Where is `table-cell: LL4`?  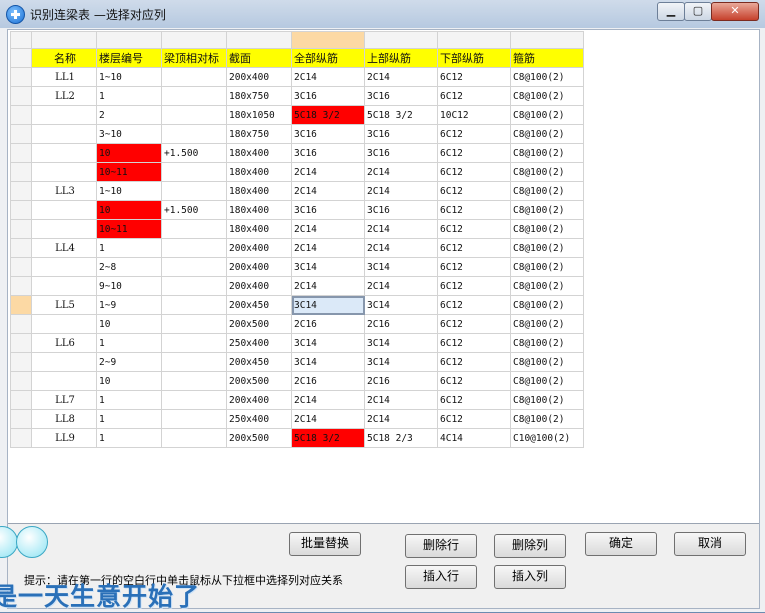
table-cell: LL4 is located at coordinates (64, 248).